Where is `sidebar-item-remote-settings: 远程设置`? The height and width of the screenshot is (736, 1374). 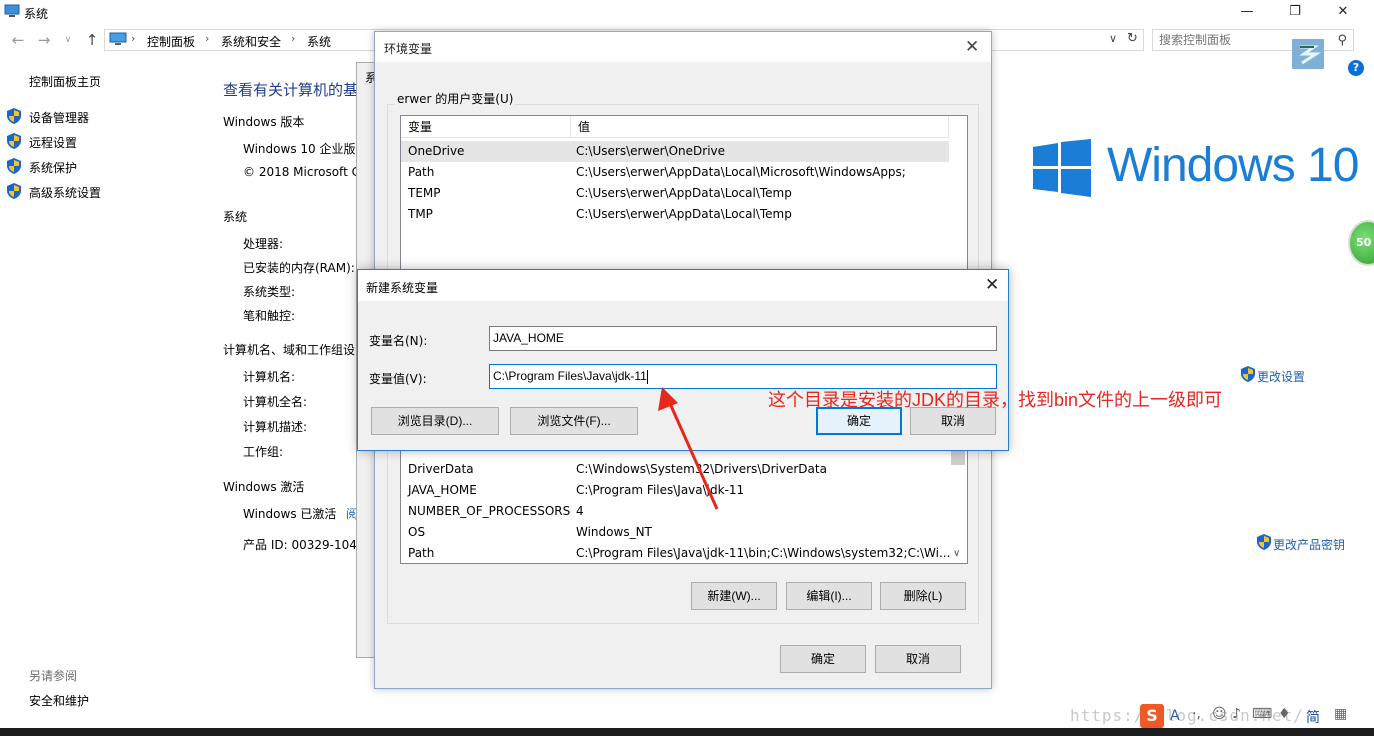 sidebar-item-remote-settings: 远程设置 is located at coordinates (53, 142).